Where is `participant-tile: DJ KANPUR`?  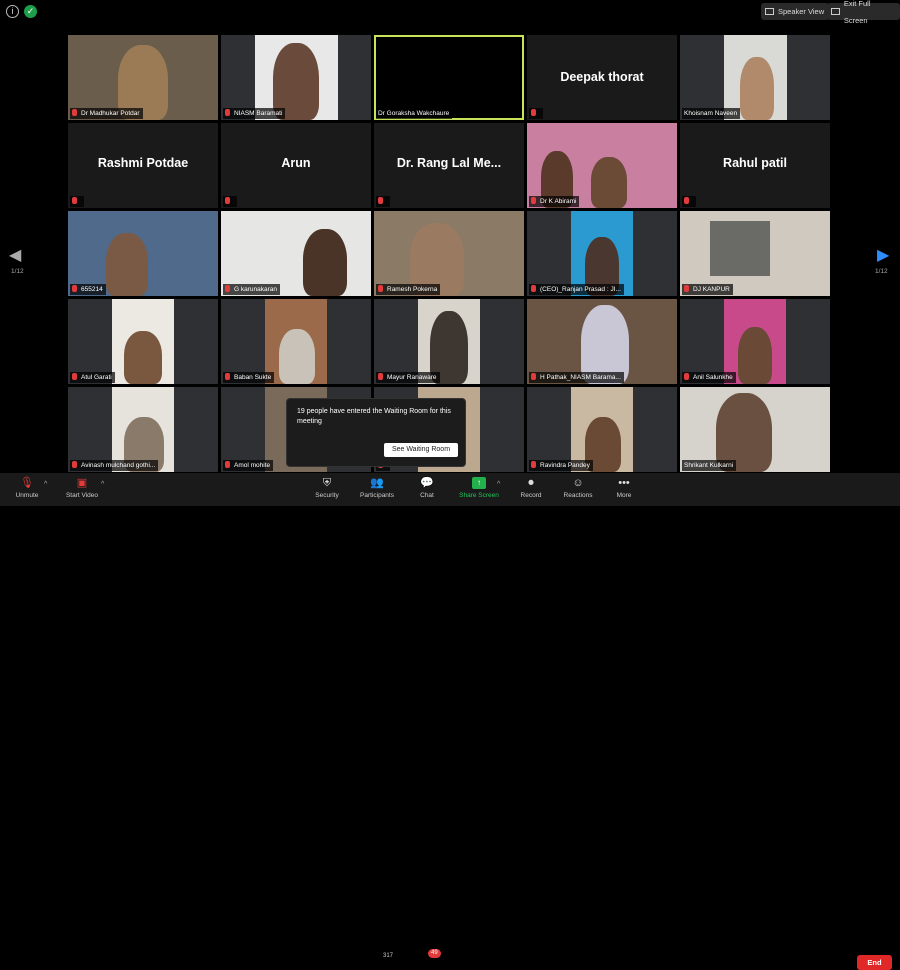
participant-tile: DJ KANPUR is located at coordinates (755, 253).